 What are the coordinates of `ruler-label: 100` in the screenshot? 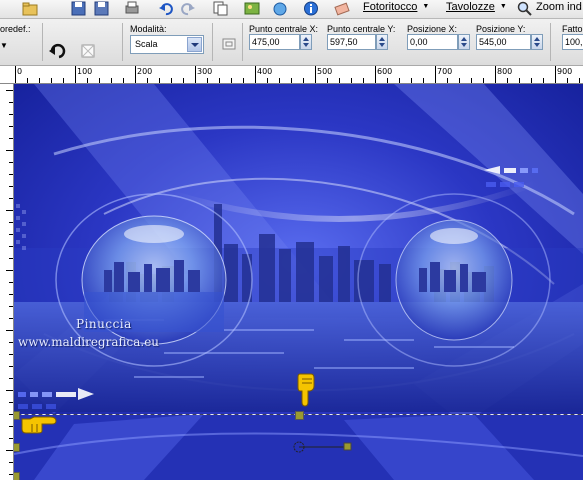 It's located at (85, 71).